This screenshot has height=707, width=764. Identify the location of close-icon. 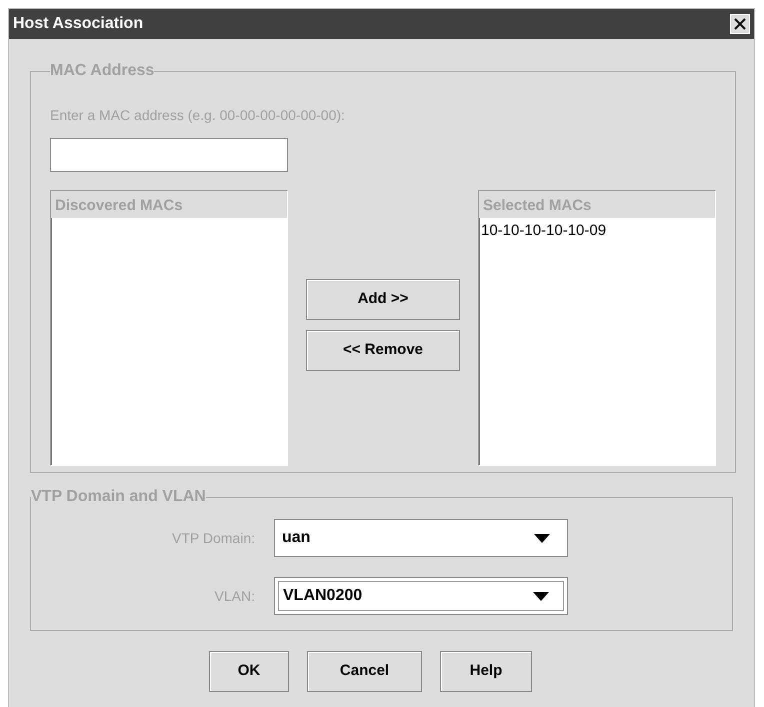
(740, 24).